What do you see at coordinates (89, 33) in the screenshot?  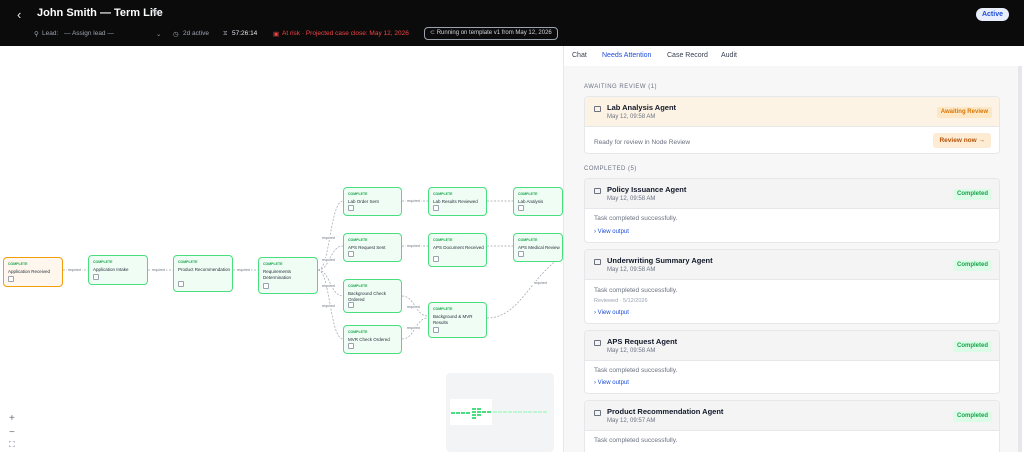 I see `lead-select: — Assign lead —` at bounding box center [89, 33].